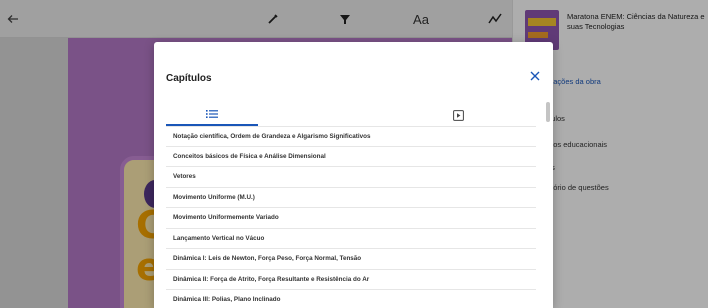  I want to click on tab-media, so click(458, 115).